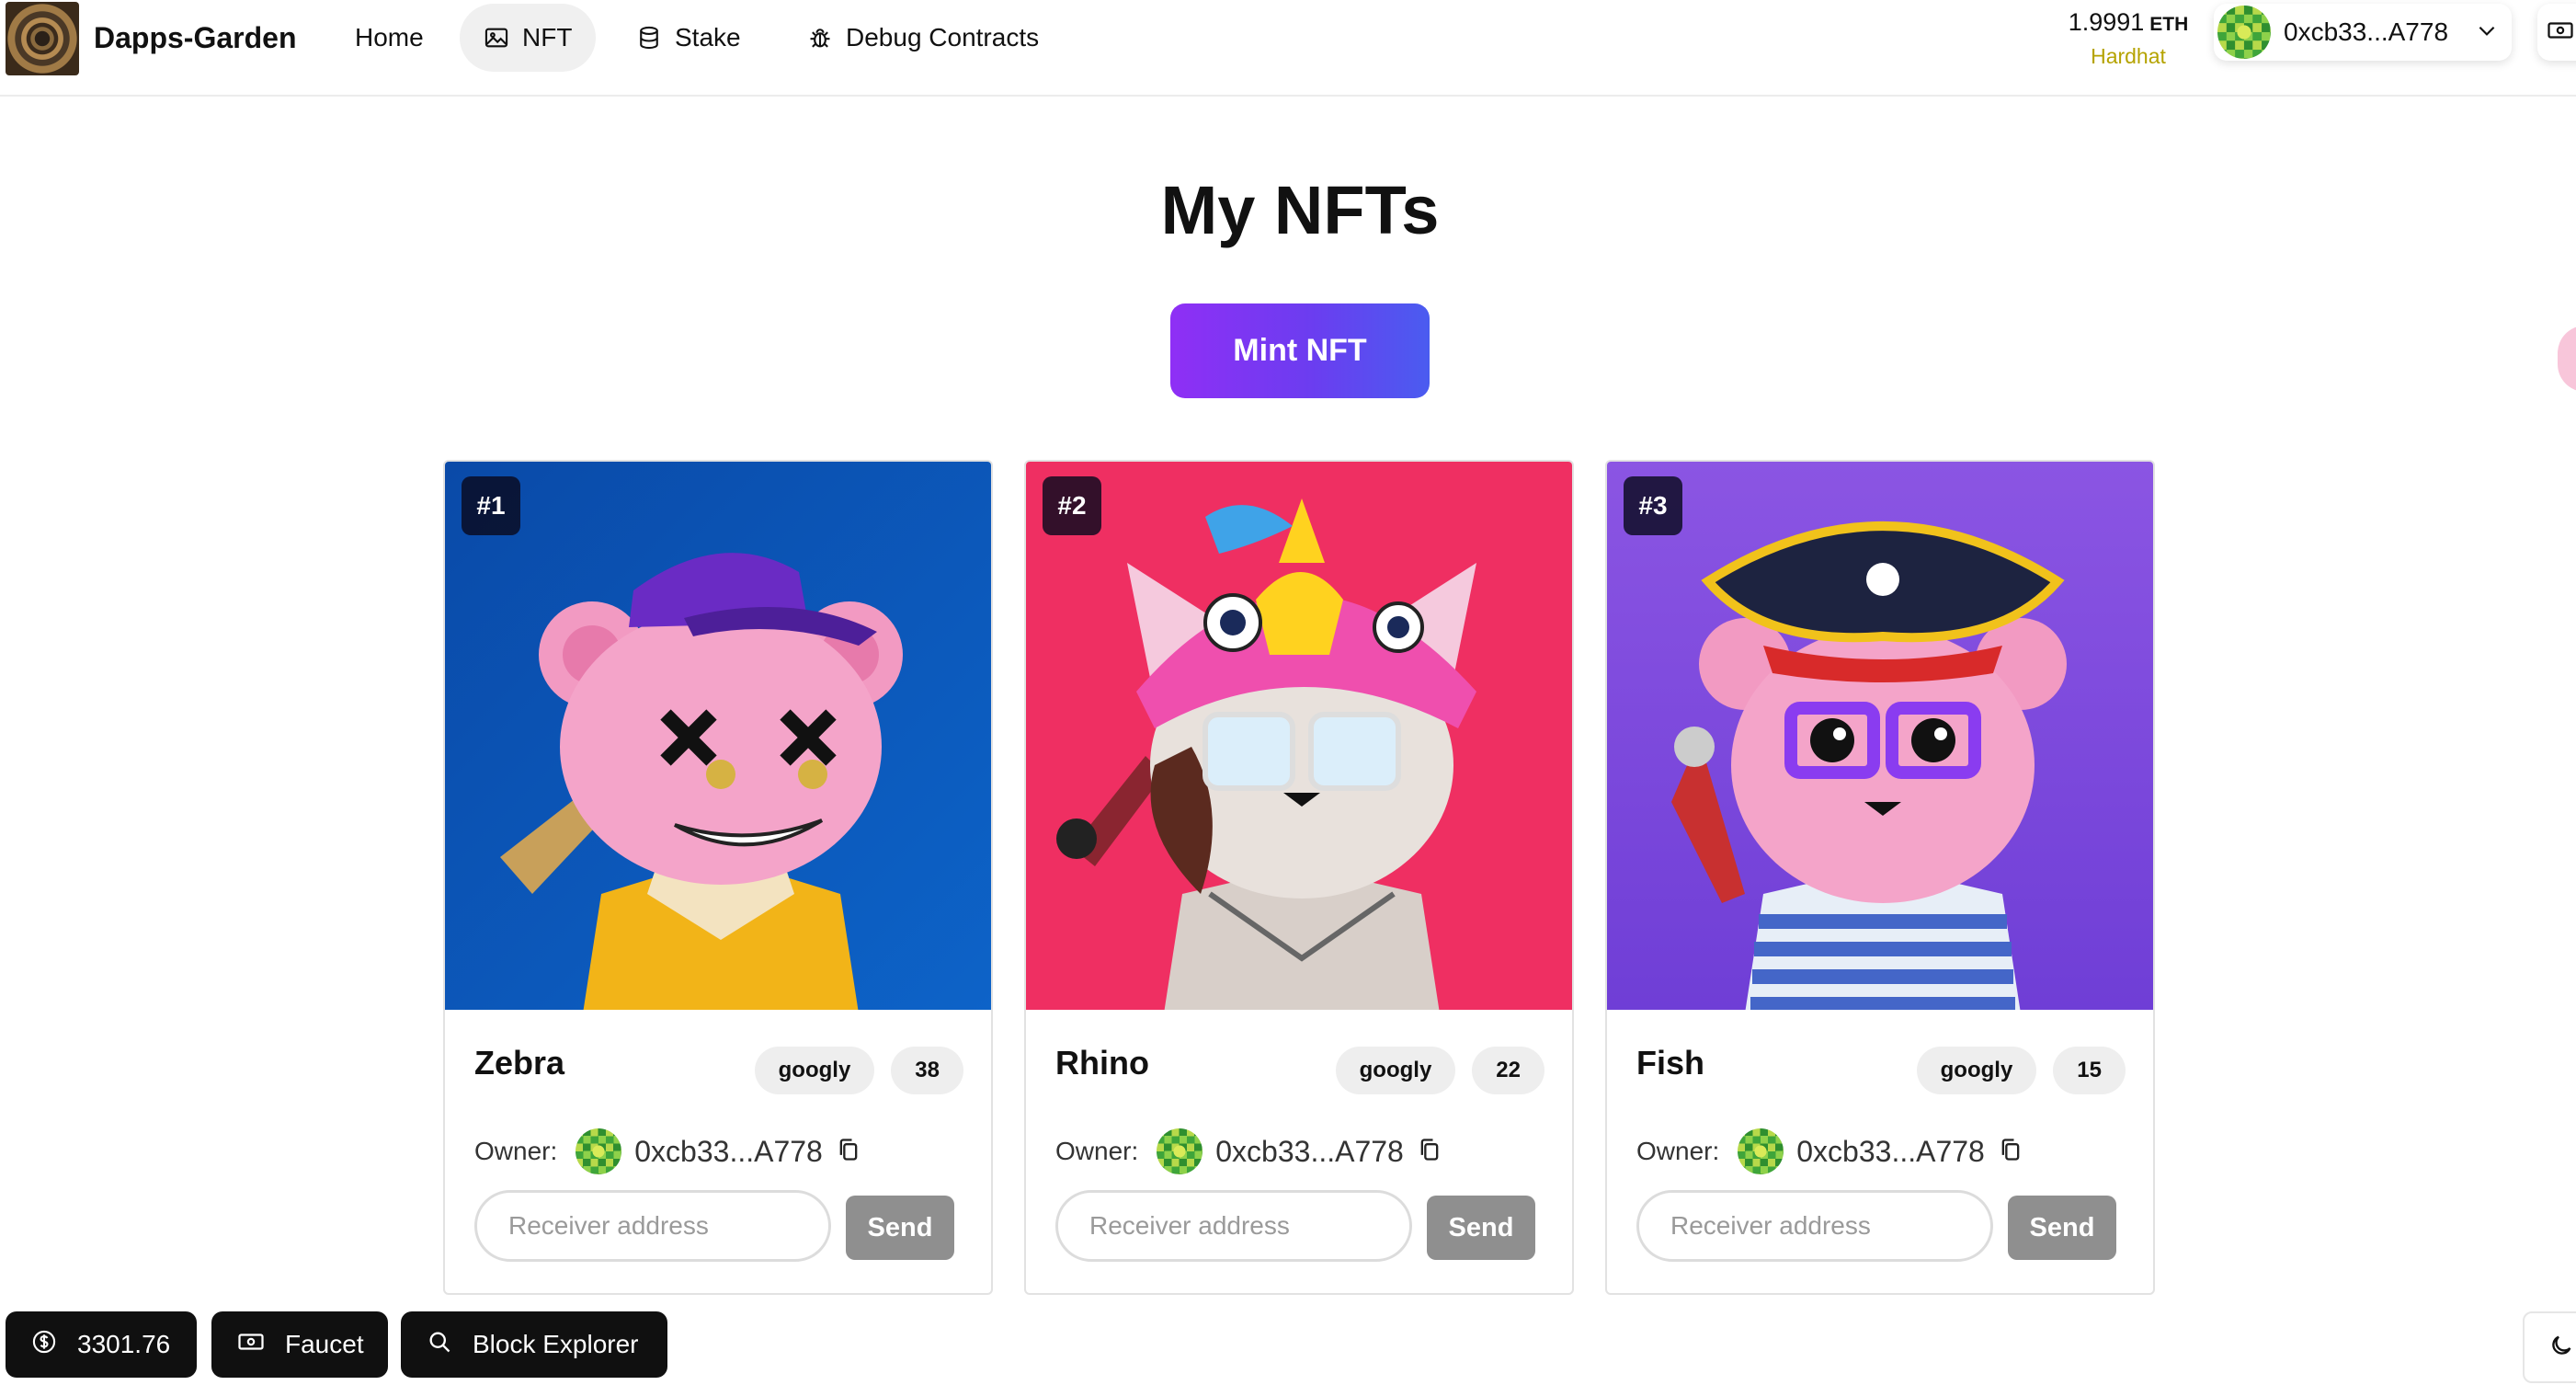 Image resolution: width=2576 pixels, height=1385 pixels. Describe the element at coordinates (1072, 505) in the screenshot. I see `nft-id-badge: #2` at that location.